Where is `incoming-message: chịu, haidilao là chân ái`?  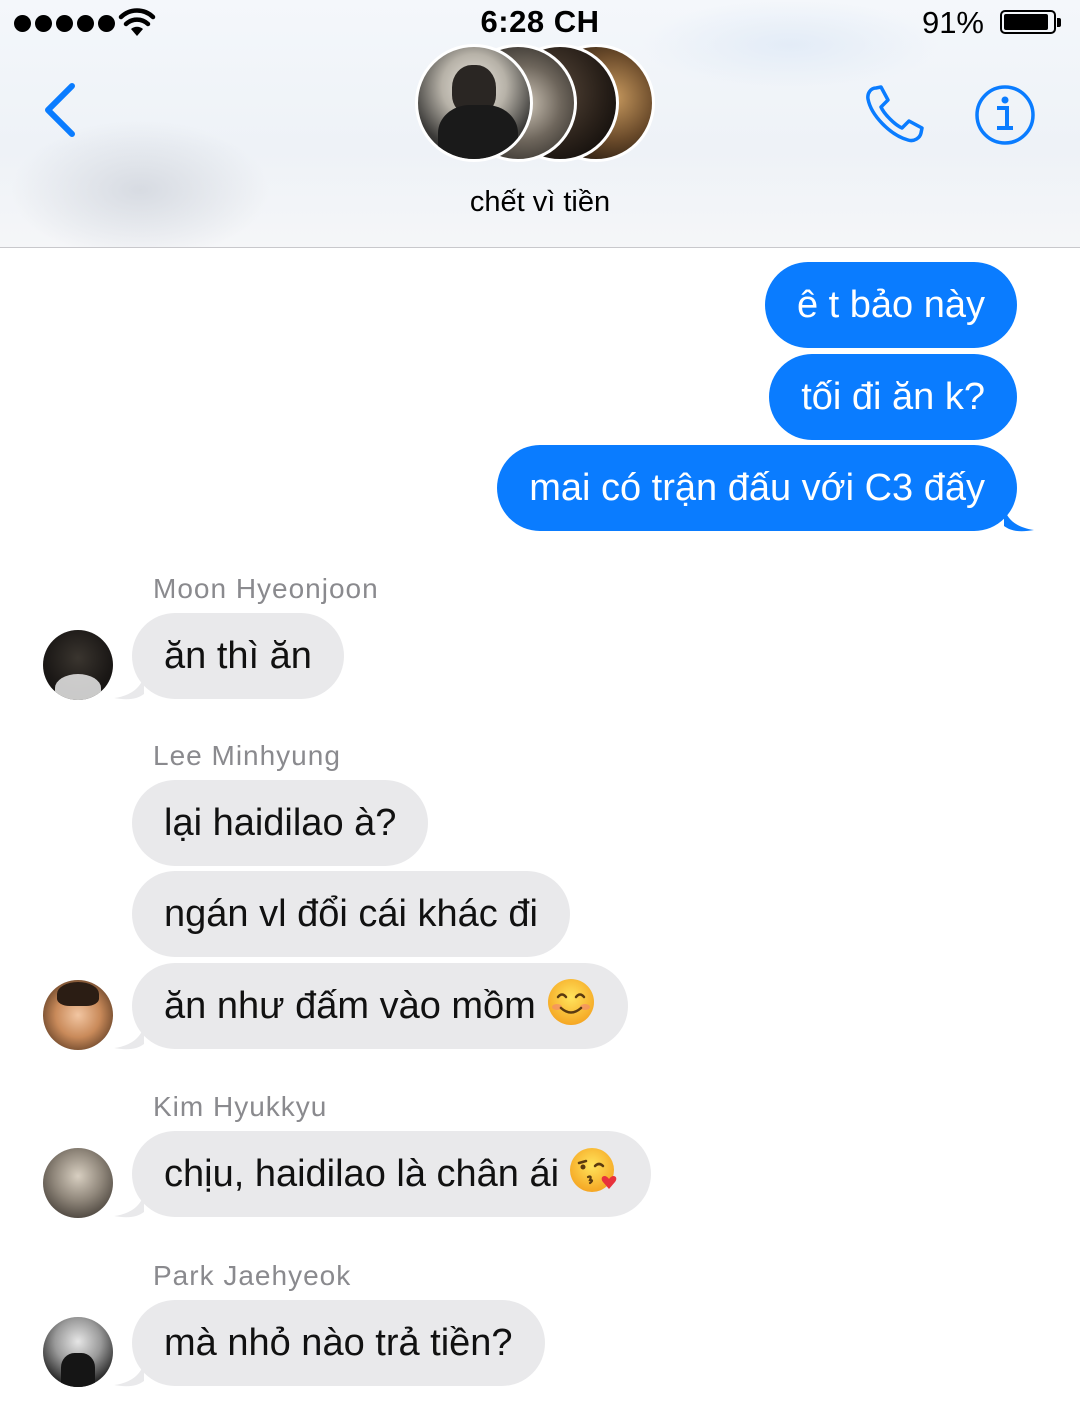
incoming-message: chịu, haidilao là chân ái is located at coordinates (392, 1174).